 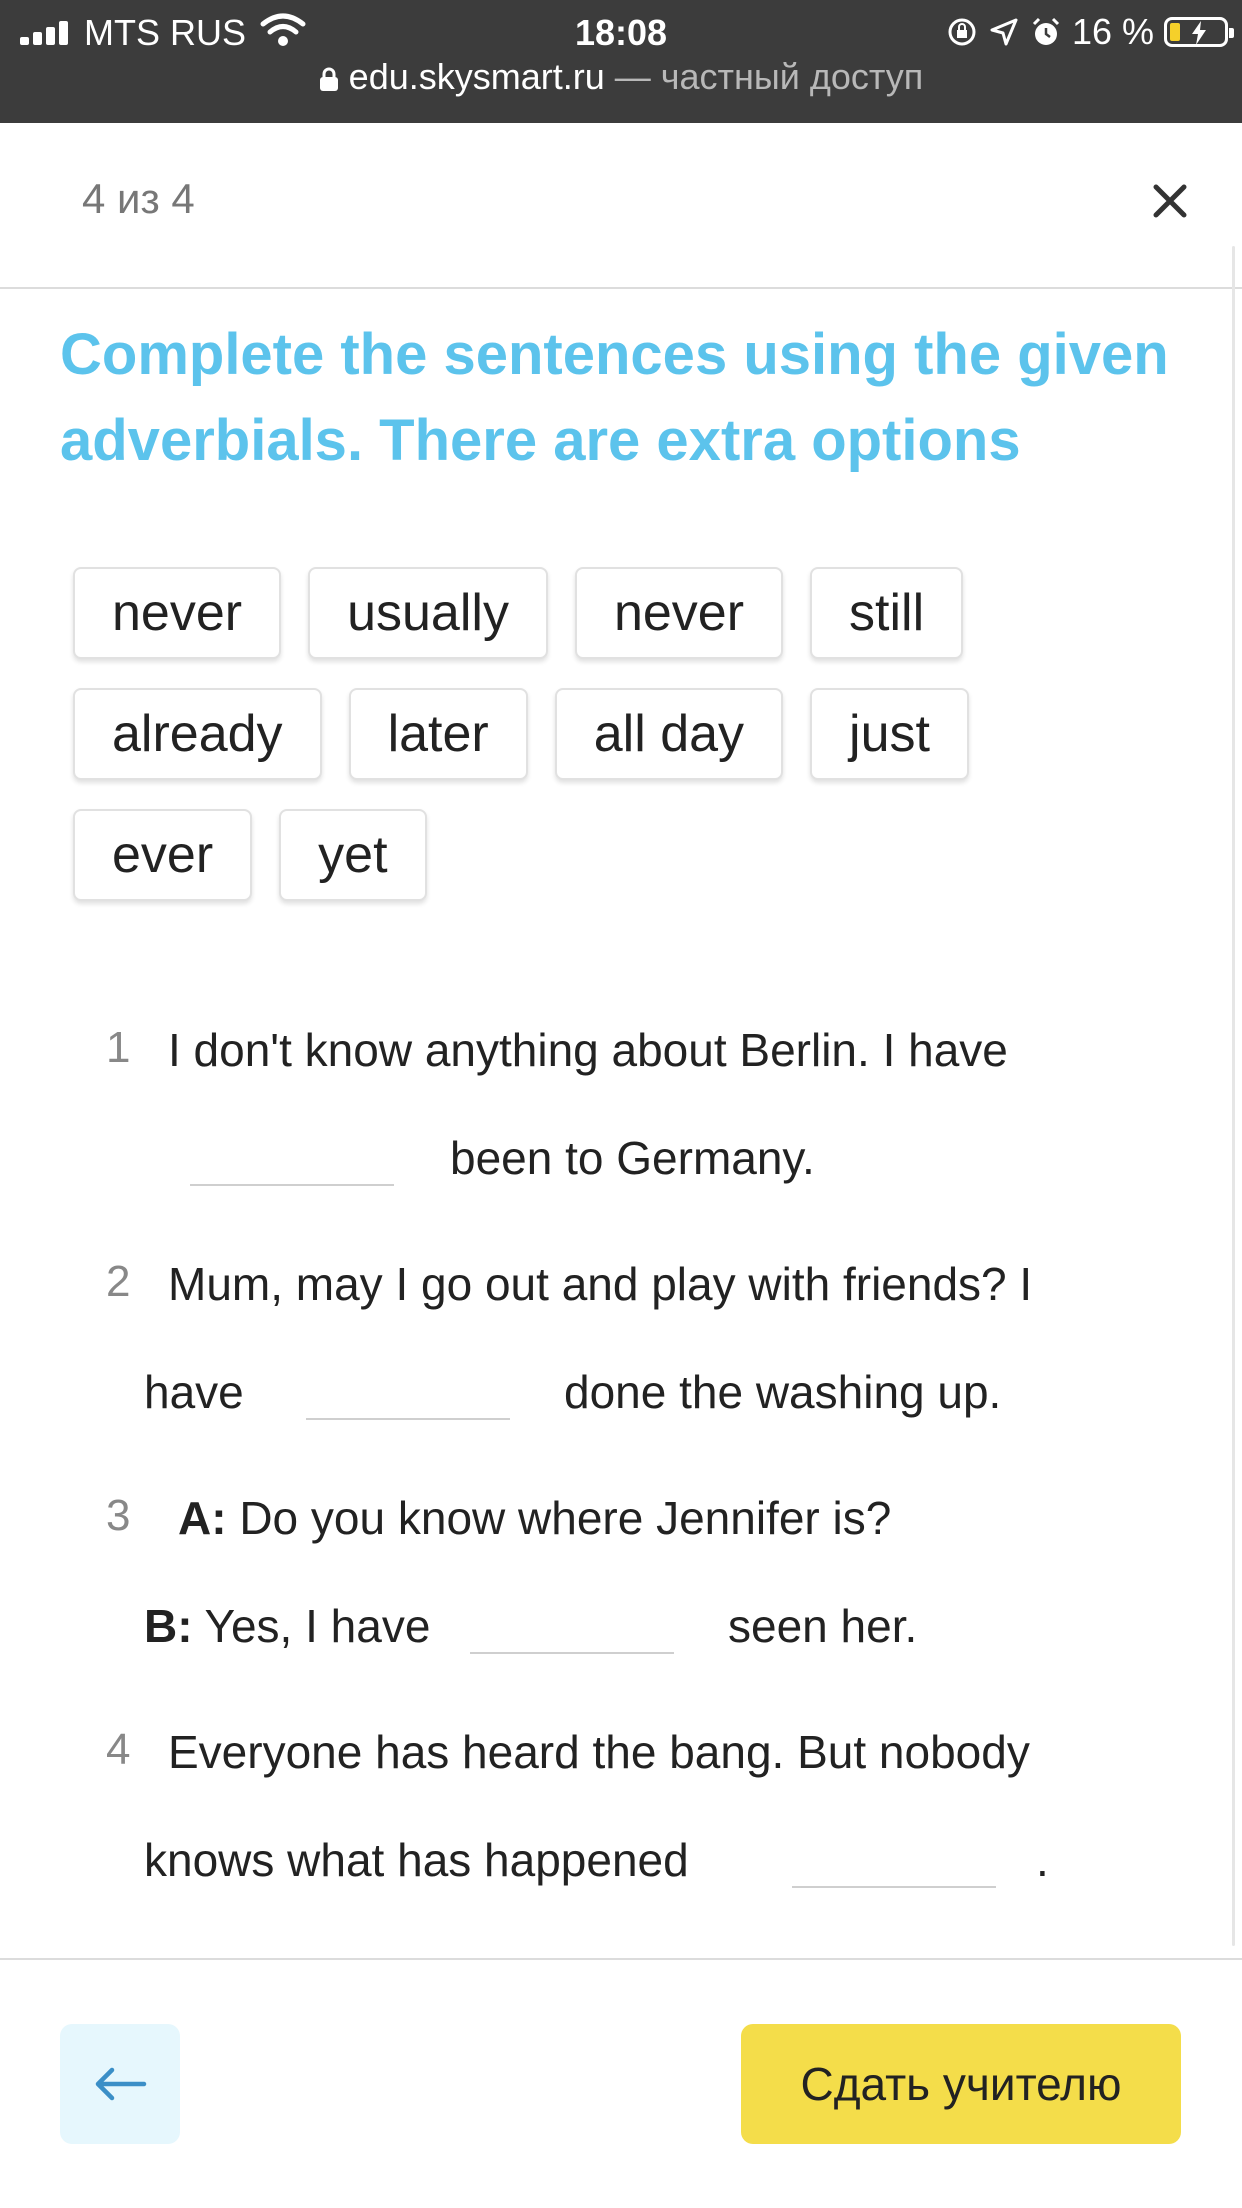 I want to click on question-text: have, so click(x=194, y=1392).